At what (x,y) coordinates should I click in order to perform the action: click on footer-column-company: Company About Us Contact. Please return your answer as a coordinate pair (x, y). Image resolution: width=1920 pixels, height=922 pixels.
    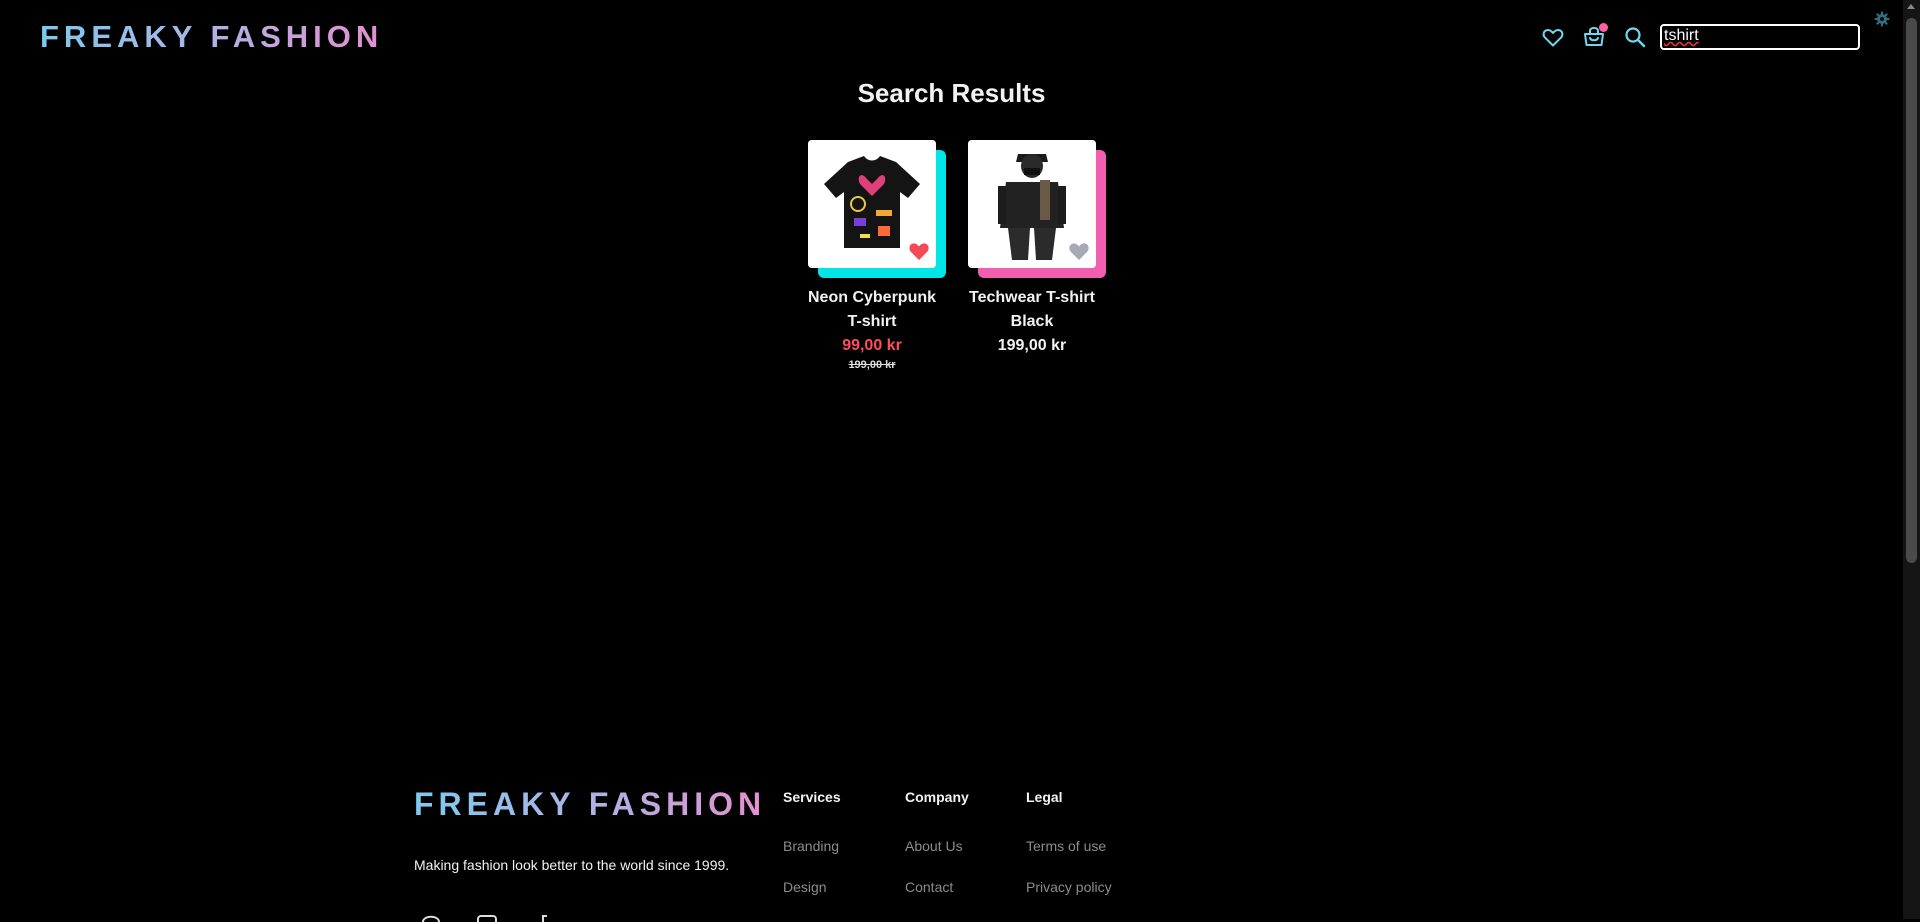
    Looking at the image, I should click on (937, 842).